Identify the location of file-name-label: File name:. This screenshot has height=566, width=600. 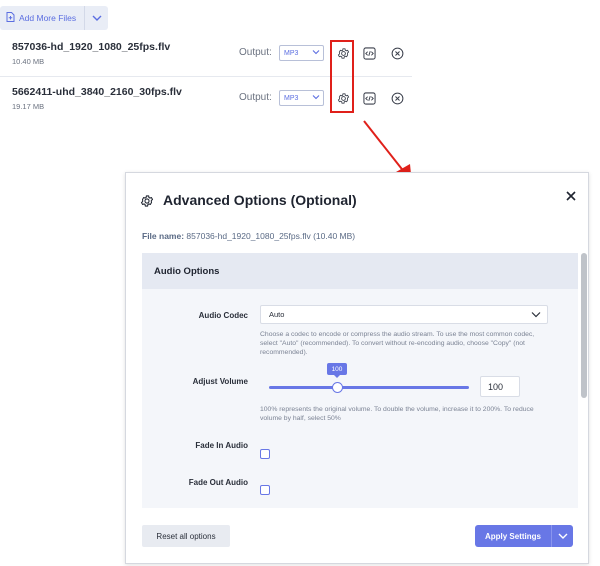
(163, 236).